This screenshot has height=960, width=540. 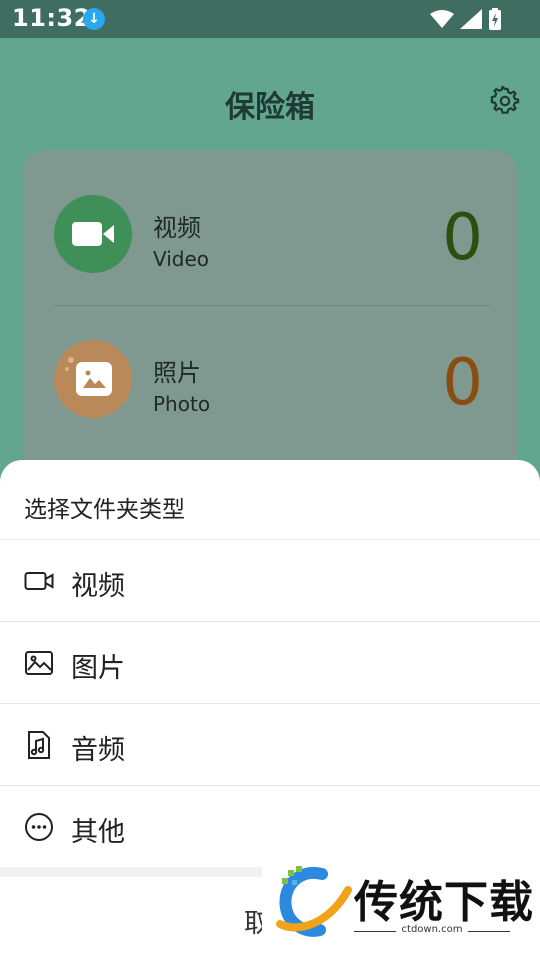 I want to click on app-header: 保险箱, so click(x=270, y=93).